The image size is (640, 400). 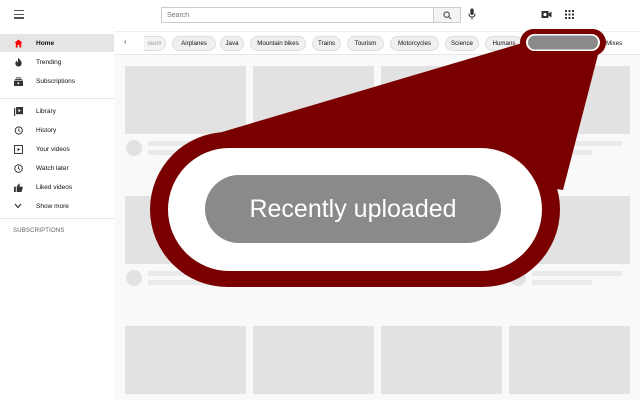 I want to click on chip-mountain-bikes: Mountain bikes, so click(x=278, y=43).